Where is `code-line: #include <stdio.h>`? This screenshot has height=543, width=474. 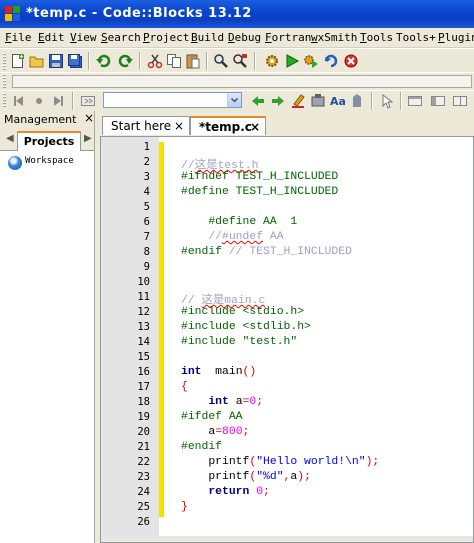 code-line: #include <stdio.h> is located at coordinates (242, 312).